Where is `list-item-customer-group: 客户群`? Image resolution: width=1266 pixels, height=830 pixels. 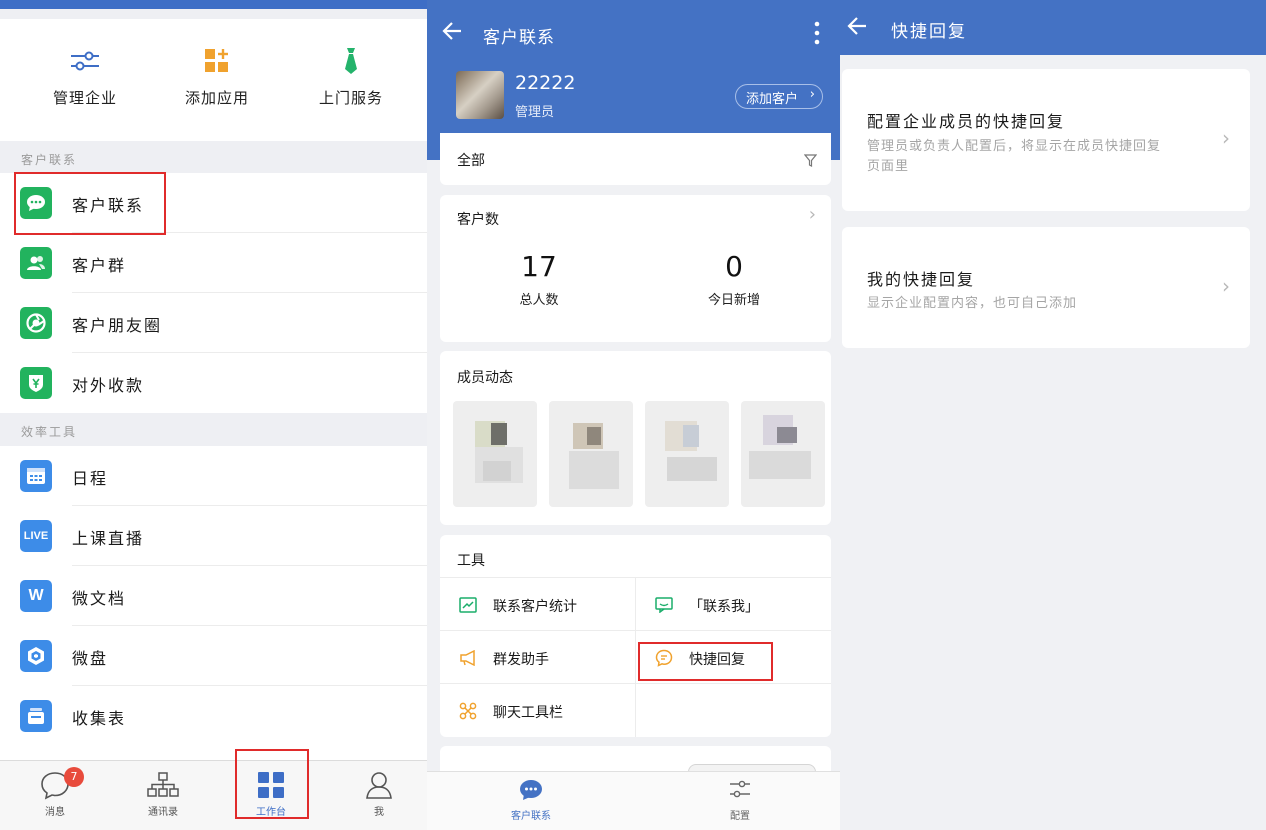
list-item-customer-group: 客户群 is located at coordinates (213, 263).